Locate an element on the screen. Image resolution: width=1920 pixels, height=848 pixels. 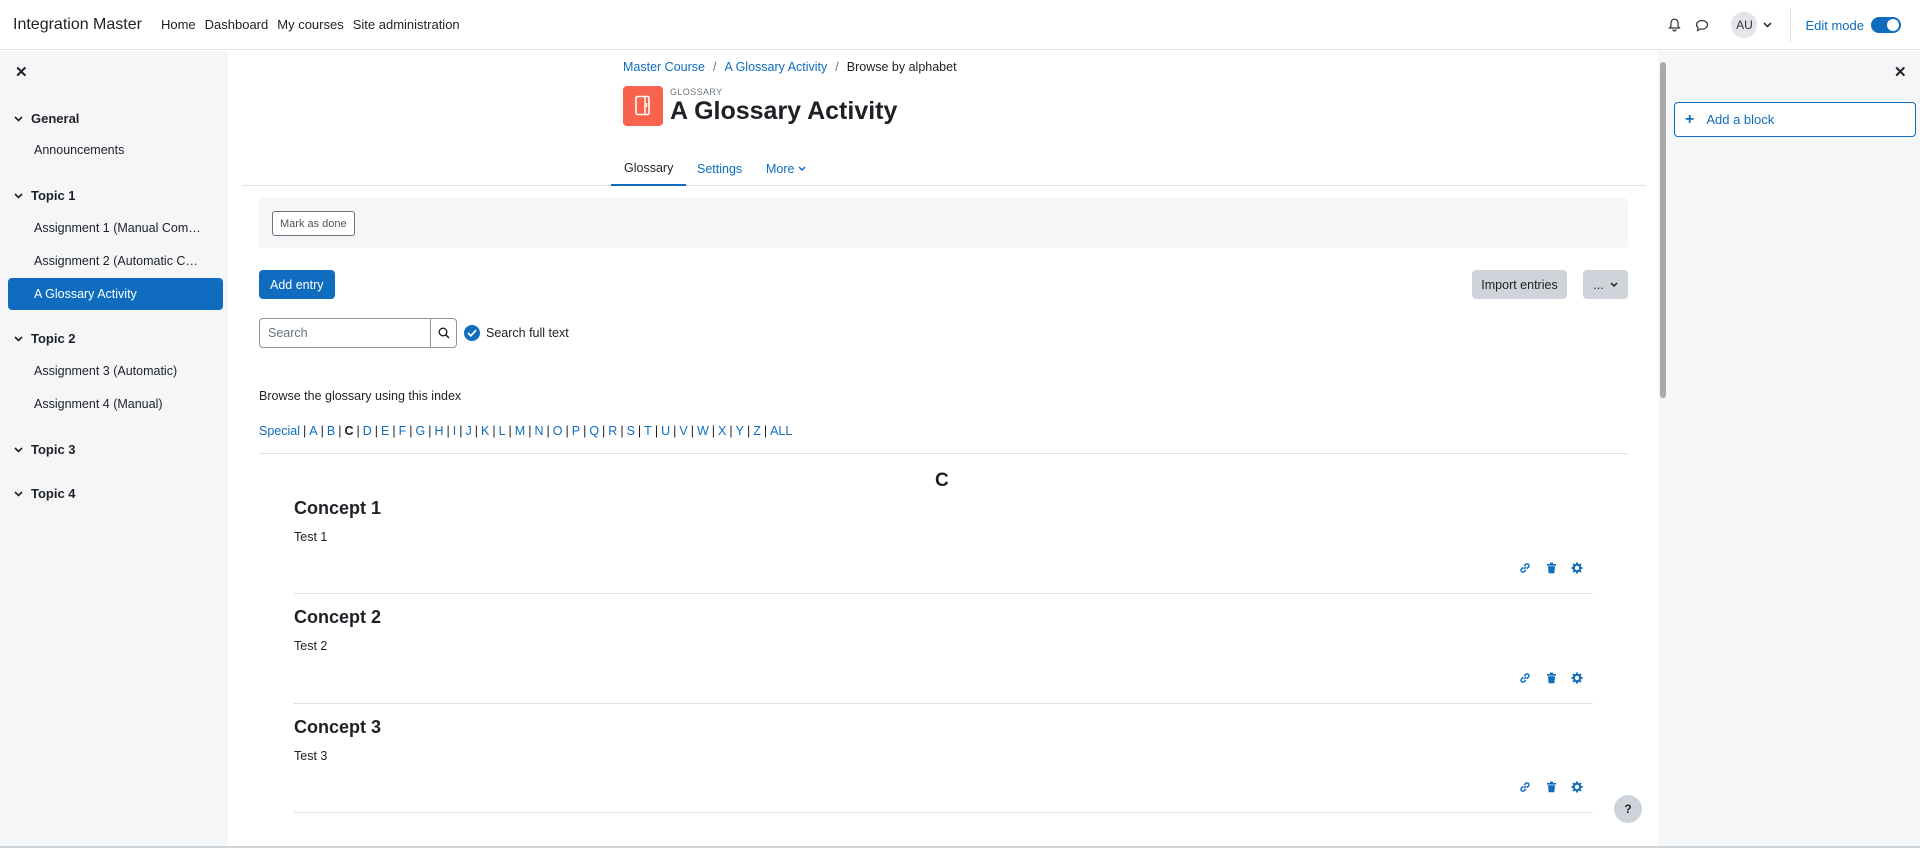
breadcrumb-master-course: Master Course is located at coordinates (664, 67).